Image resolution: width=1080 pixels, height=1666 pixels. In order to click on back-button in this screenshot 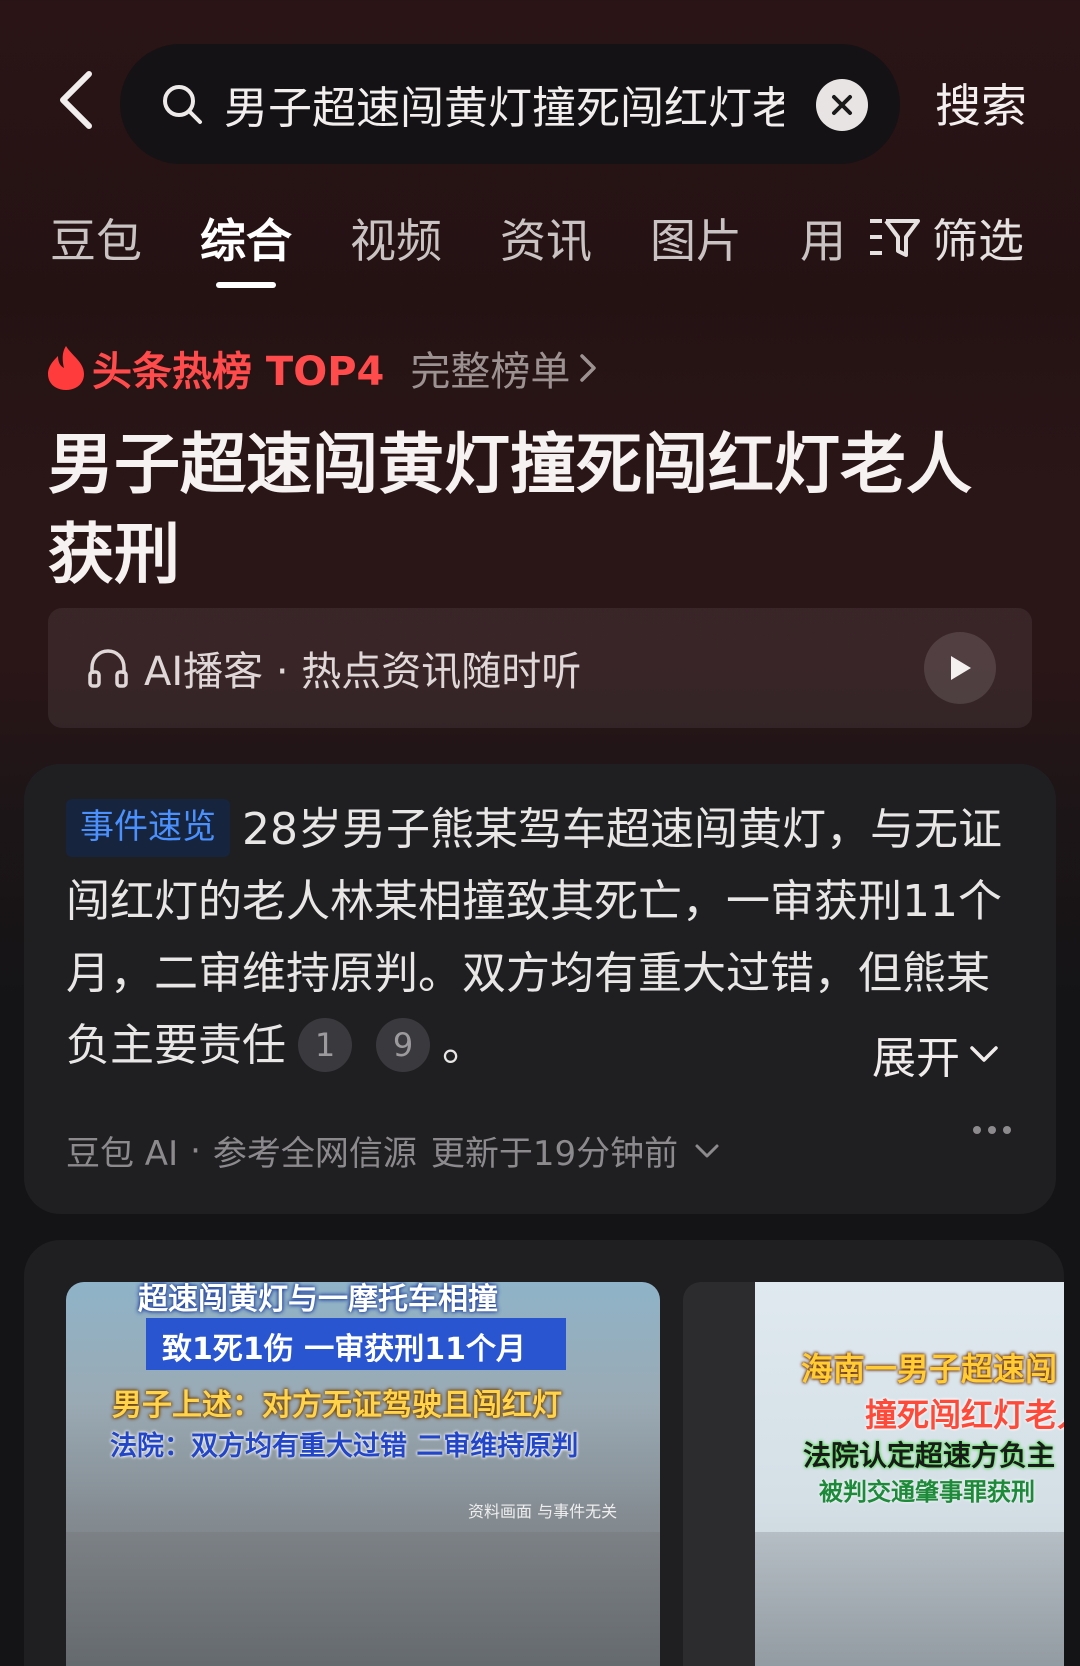, I will do `click(75, 100)`.